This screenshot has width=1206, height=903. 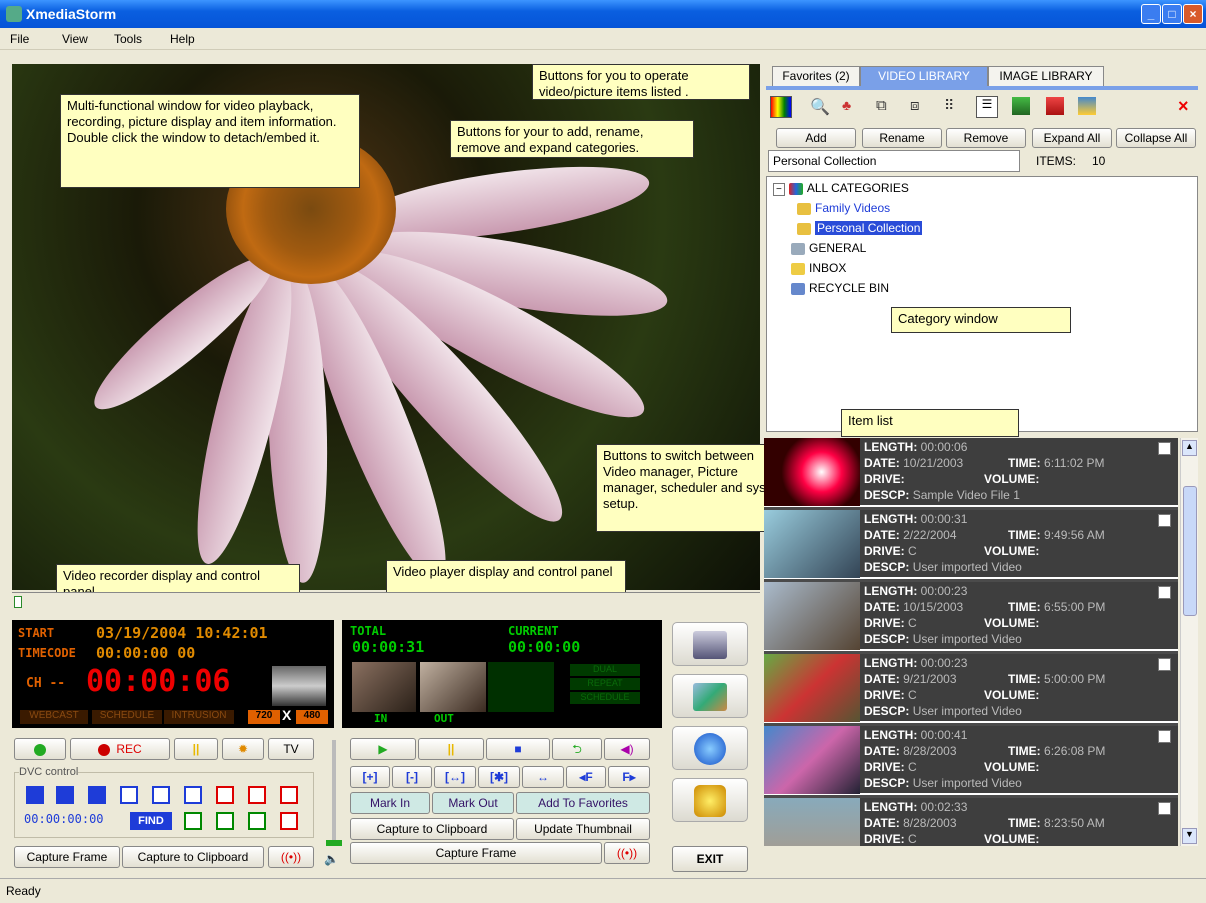 What do you see at coordinates (1172, 14) in the screenshot?
I see `maximize-icon: □` at bounding box center [1172, 14].